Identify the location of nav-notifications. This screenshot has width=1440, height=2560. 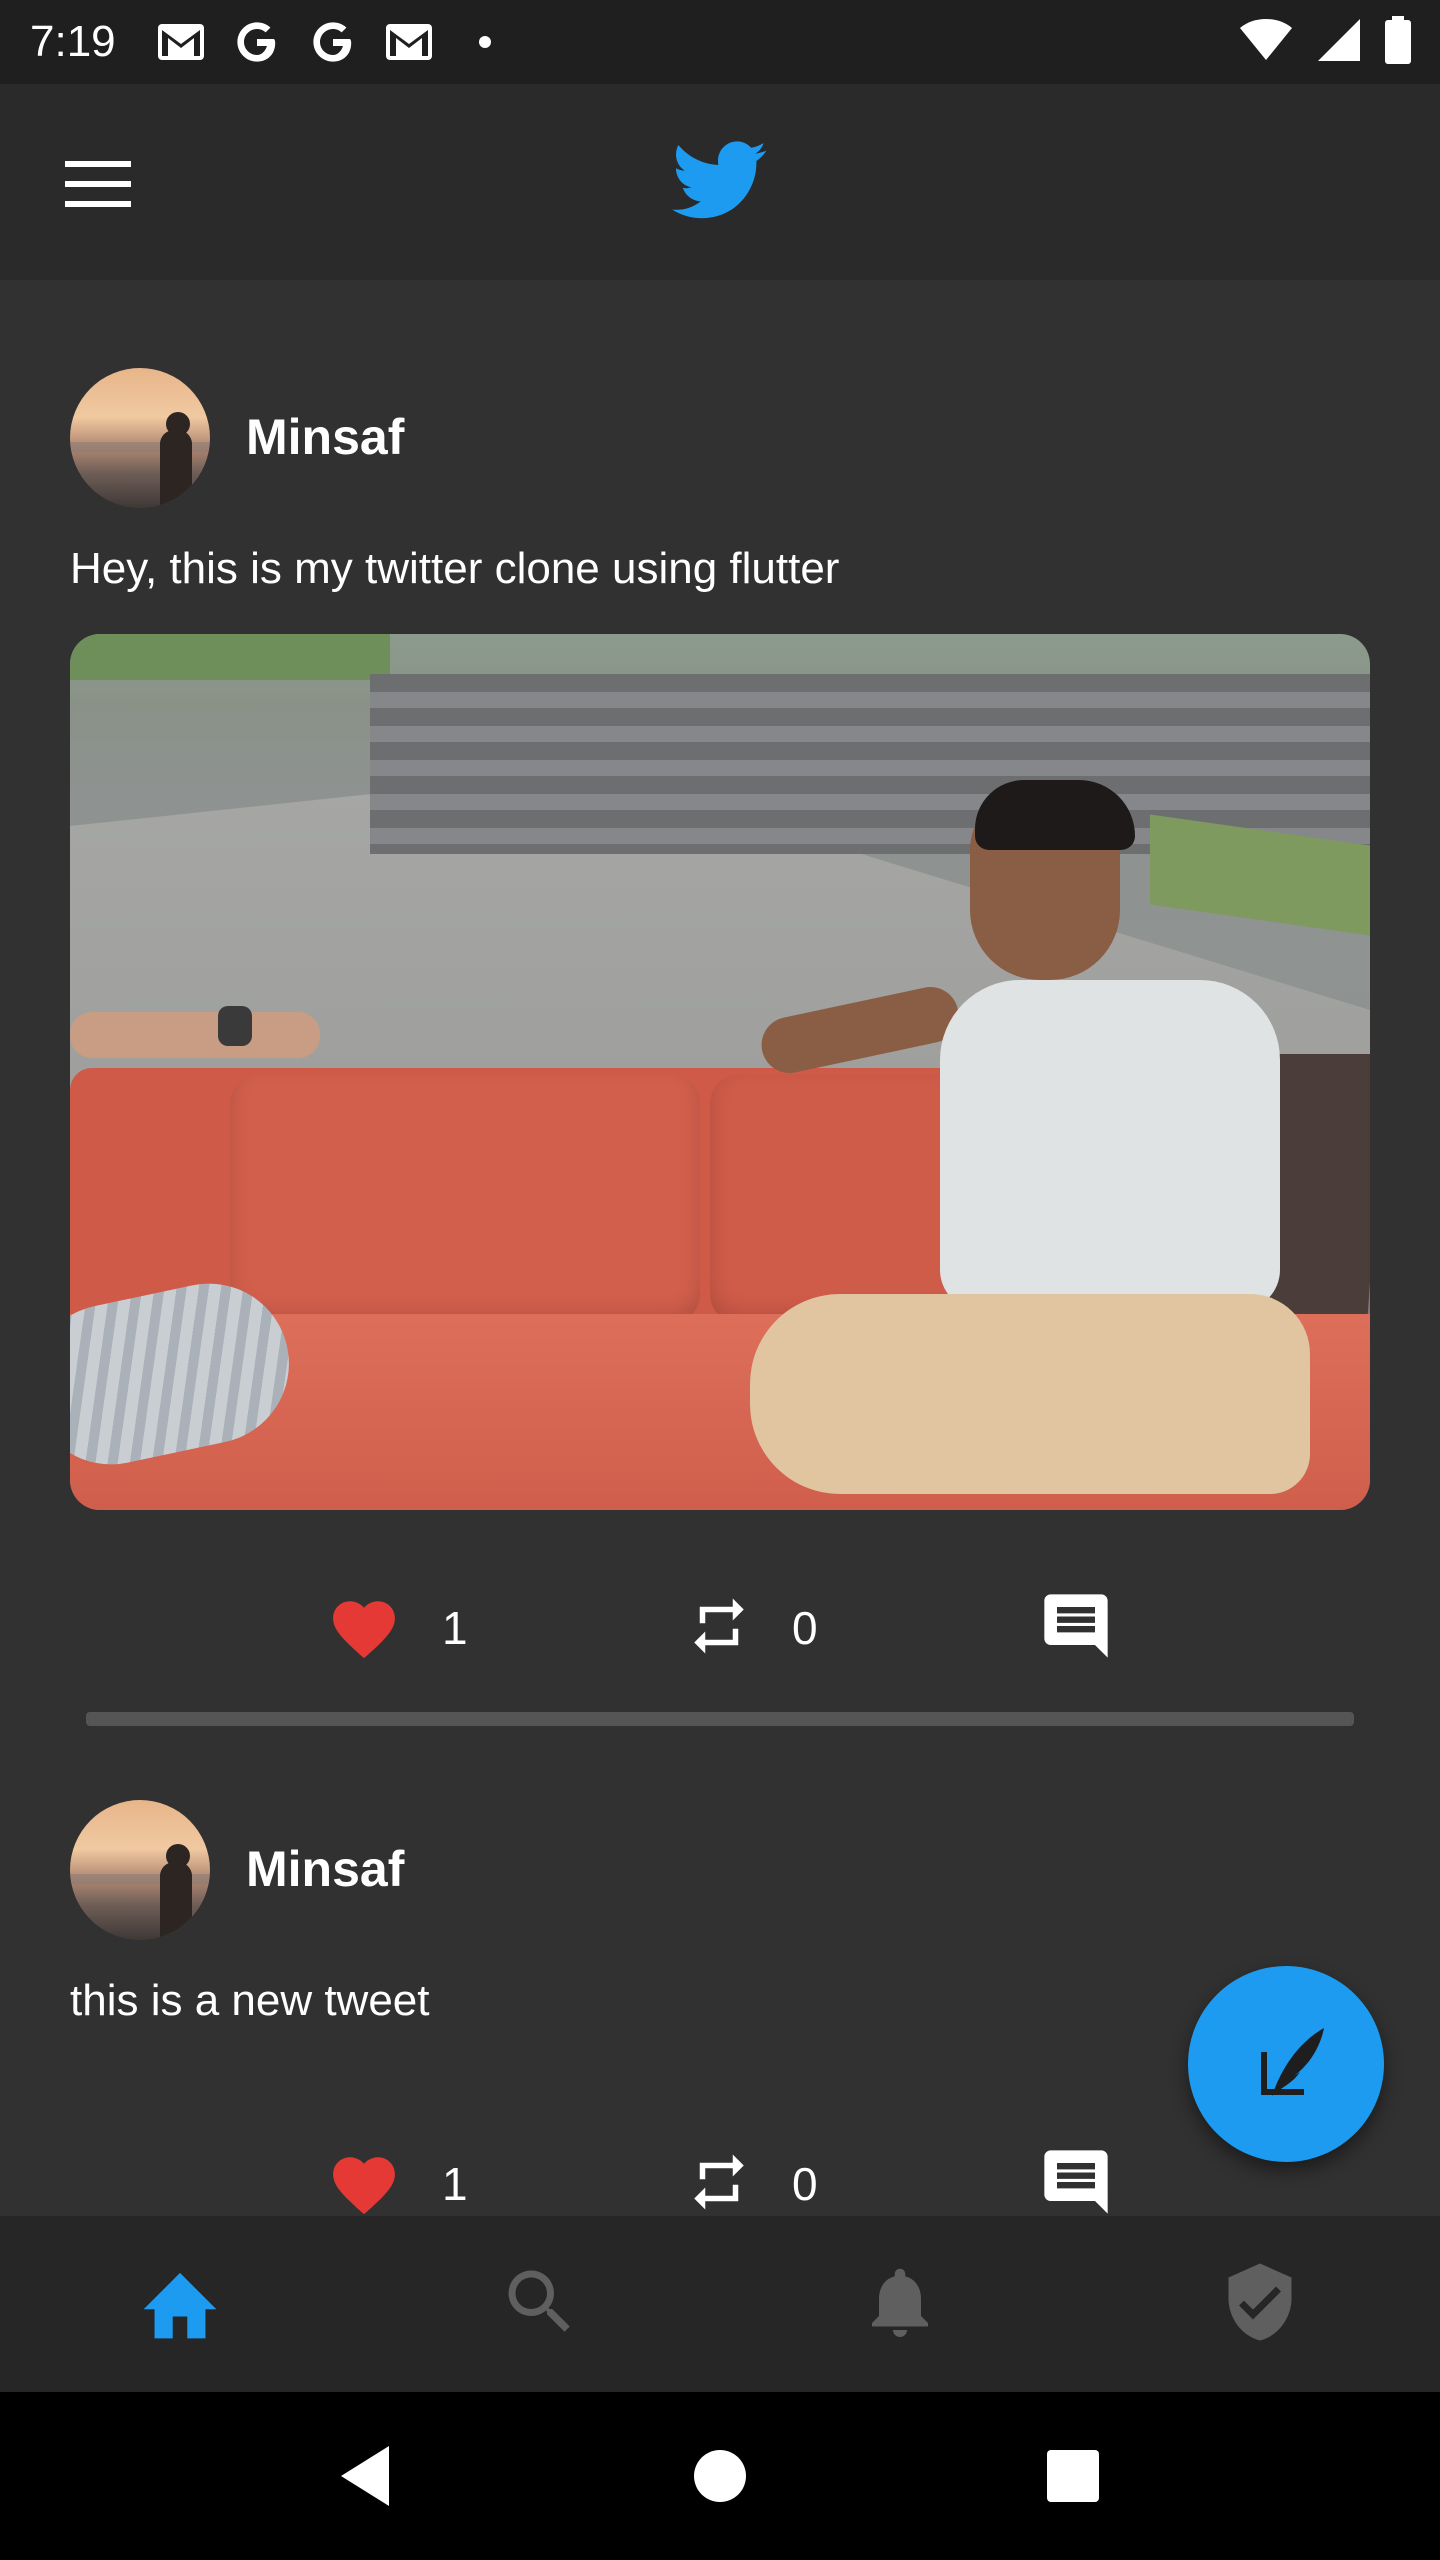
(900, 2304).